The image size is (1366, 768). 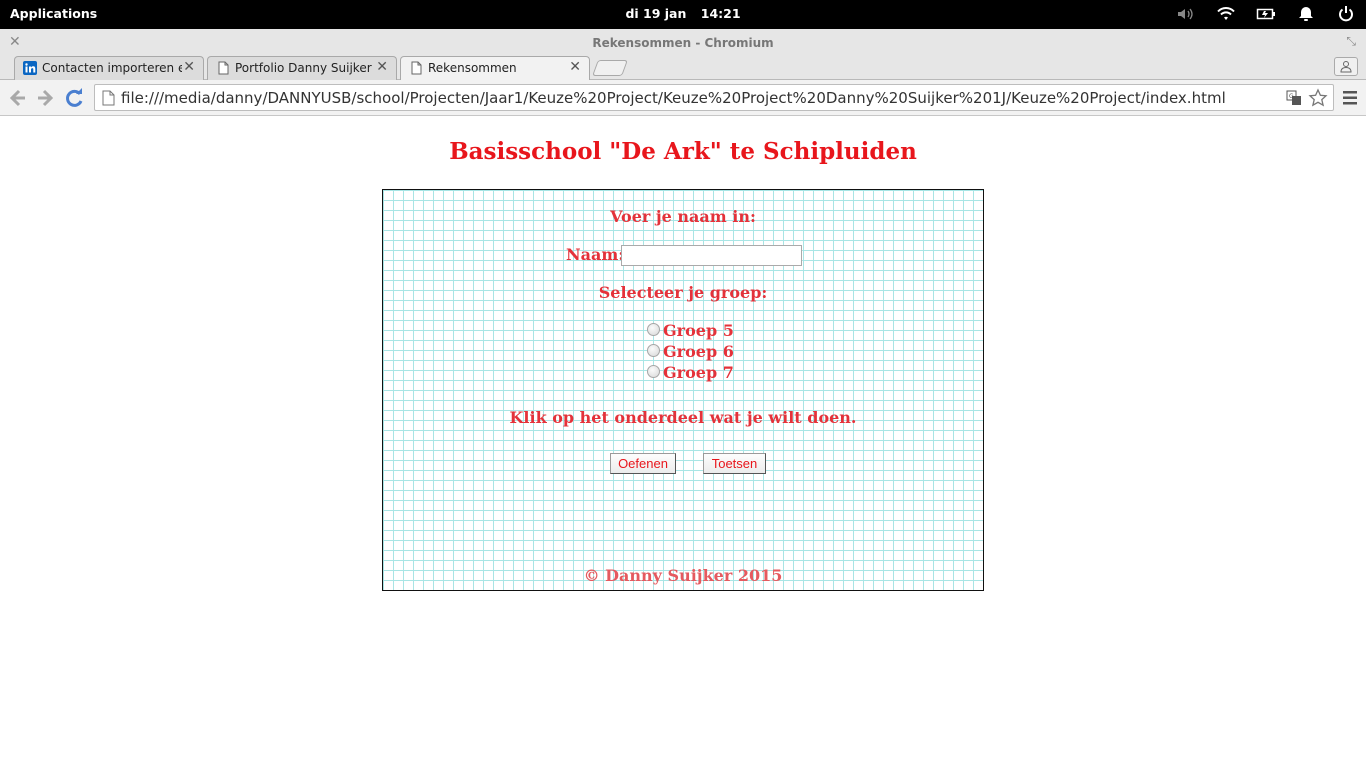 I want to click on system-time: 14:21, so click(x=720, y=13).